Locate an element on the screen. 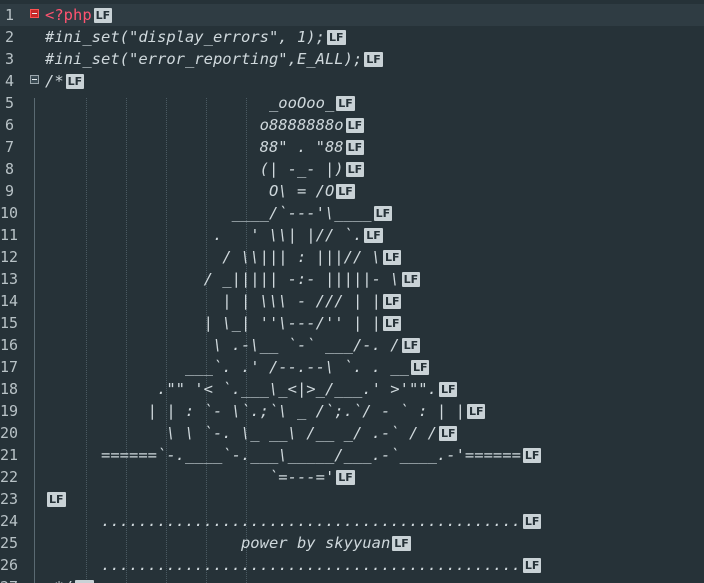 The width and height of the screenshot is (704, 583). code-text: . ' \\| |// `. LF is located at coordinates (214, 235).